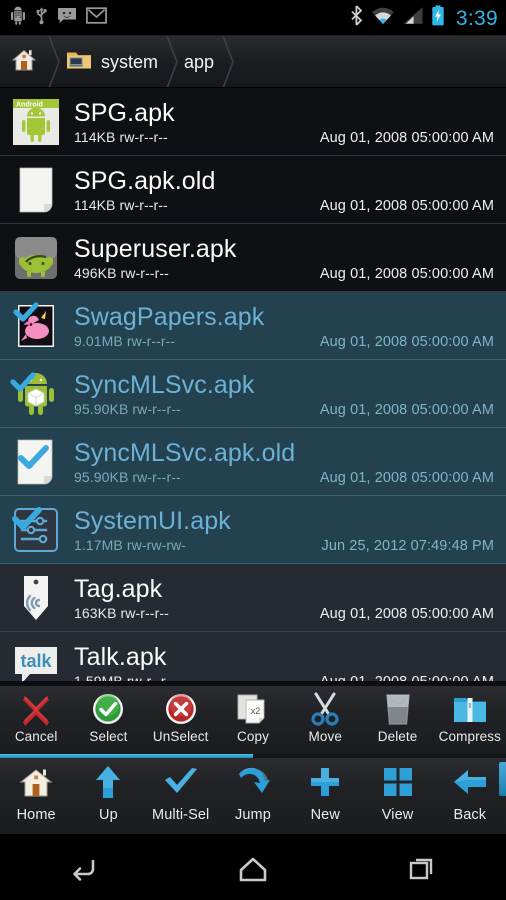 The image size is (506, 900). I want to click on button-label: Up, so click(108, 815).